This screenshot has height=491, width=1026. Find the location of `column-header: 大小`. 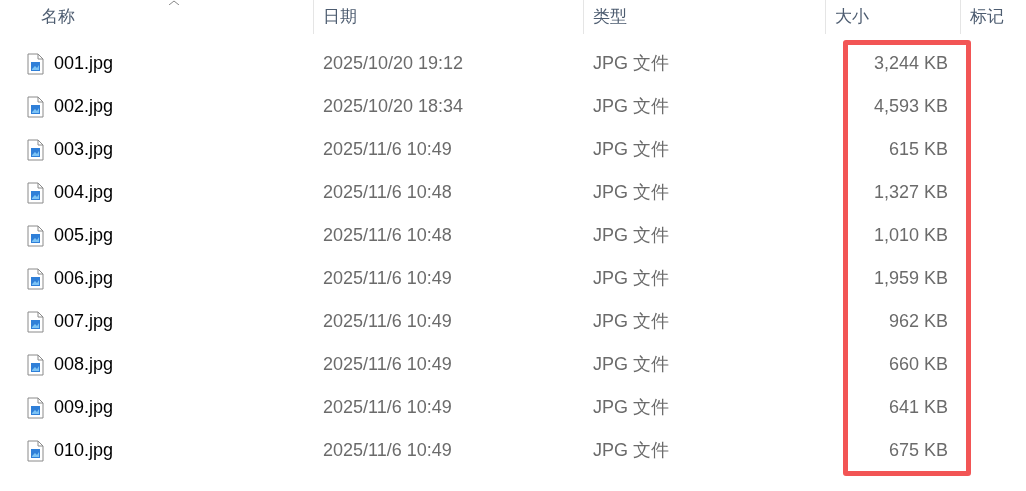

column-header: 大小 is located at coordinates (852, 17).